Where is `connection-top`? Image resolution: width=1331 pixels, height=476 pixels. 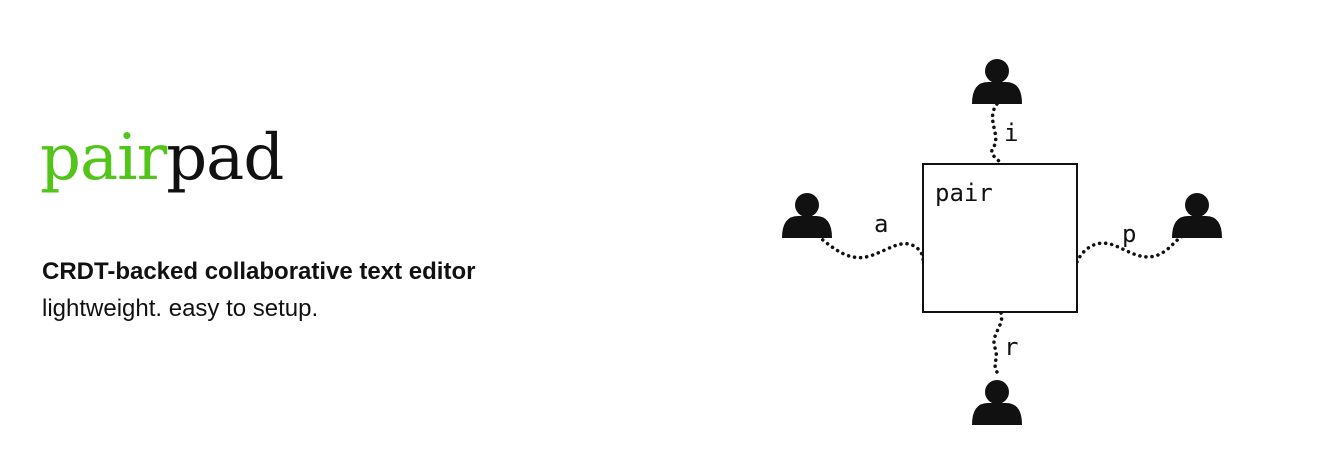
connection-top is located at coordinates (996, 134).